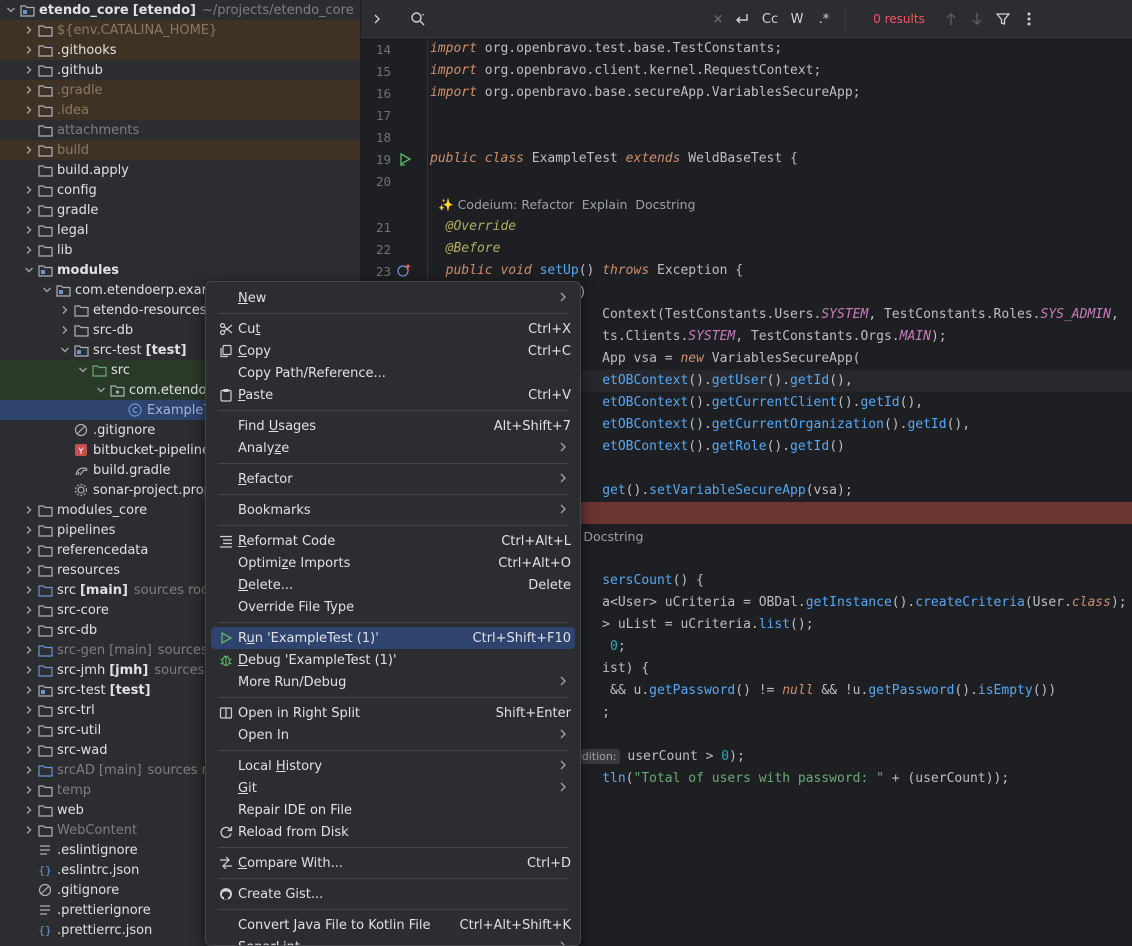 The width and height of the screenshot is (1132, 946). What do you see at coordinates (180, 250) in the screenshot?
I see `tree-item: lib` at bounding box center [180, 250].